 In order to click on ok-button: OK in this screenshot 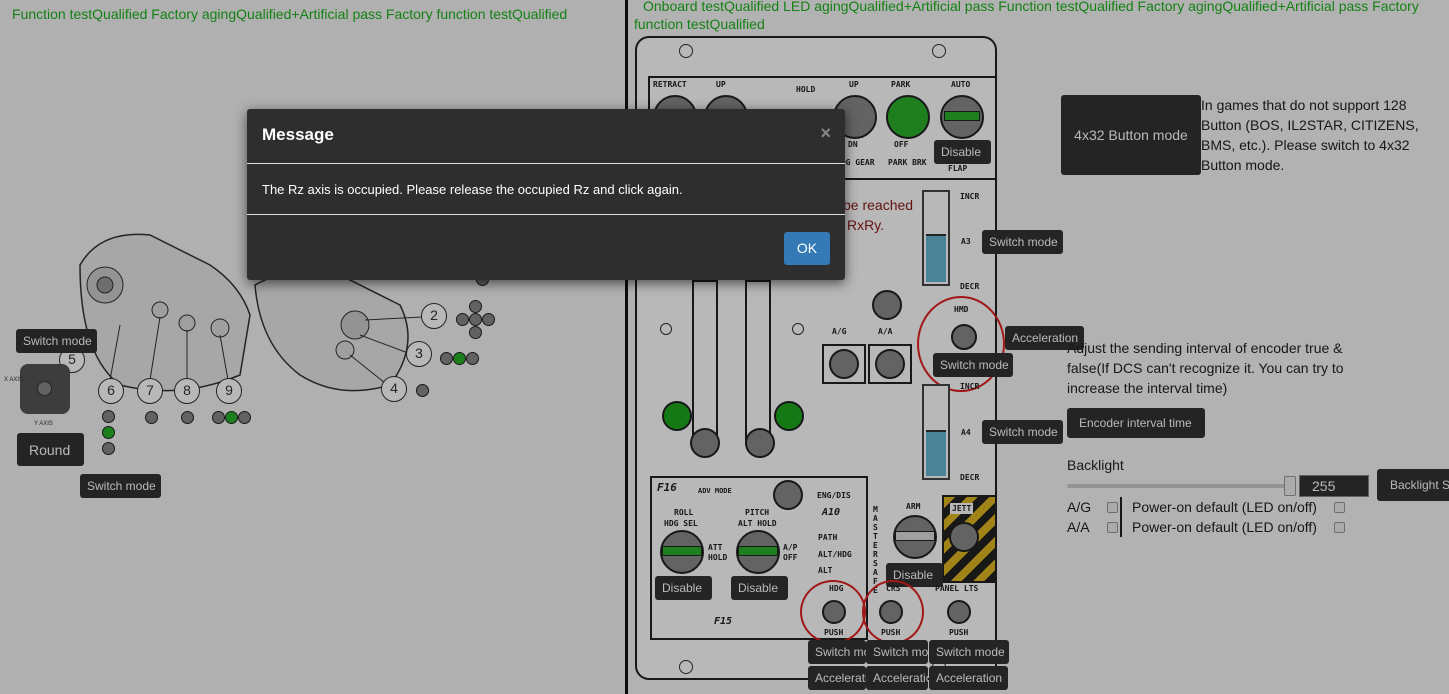, I will do `click(807, 248)`.